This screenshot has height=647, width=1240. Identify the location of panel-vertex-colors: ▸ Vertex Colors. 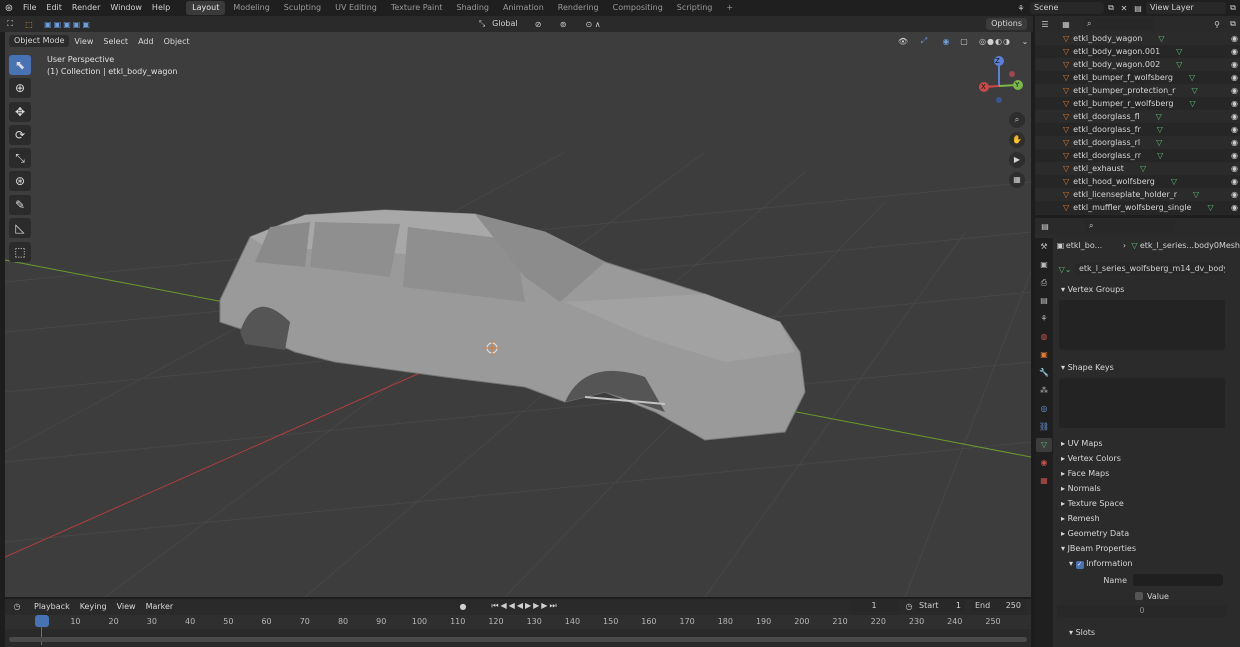
(1147, 458).